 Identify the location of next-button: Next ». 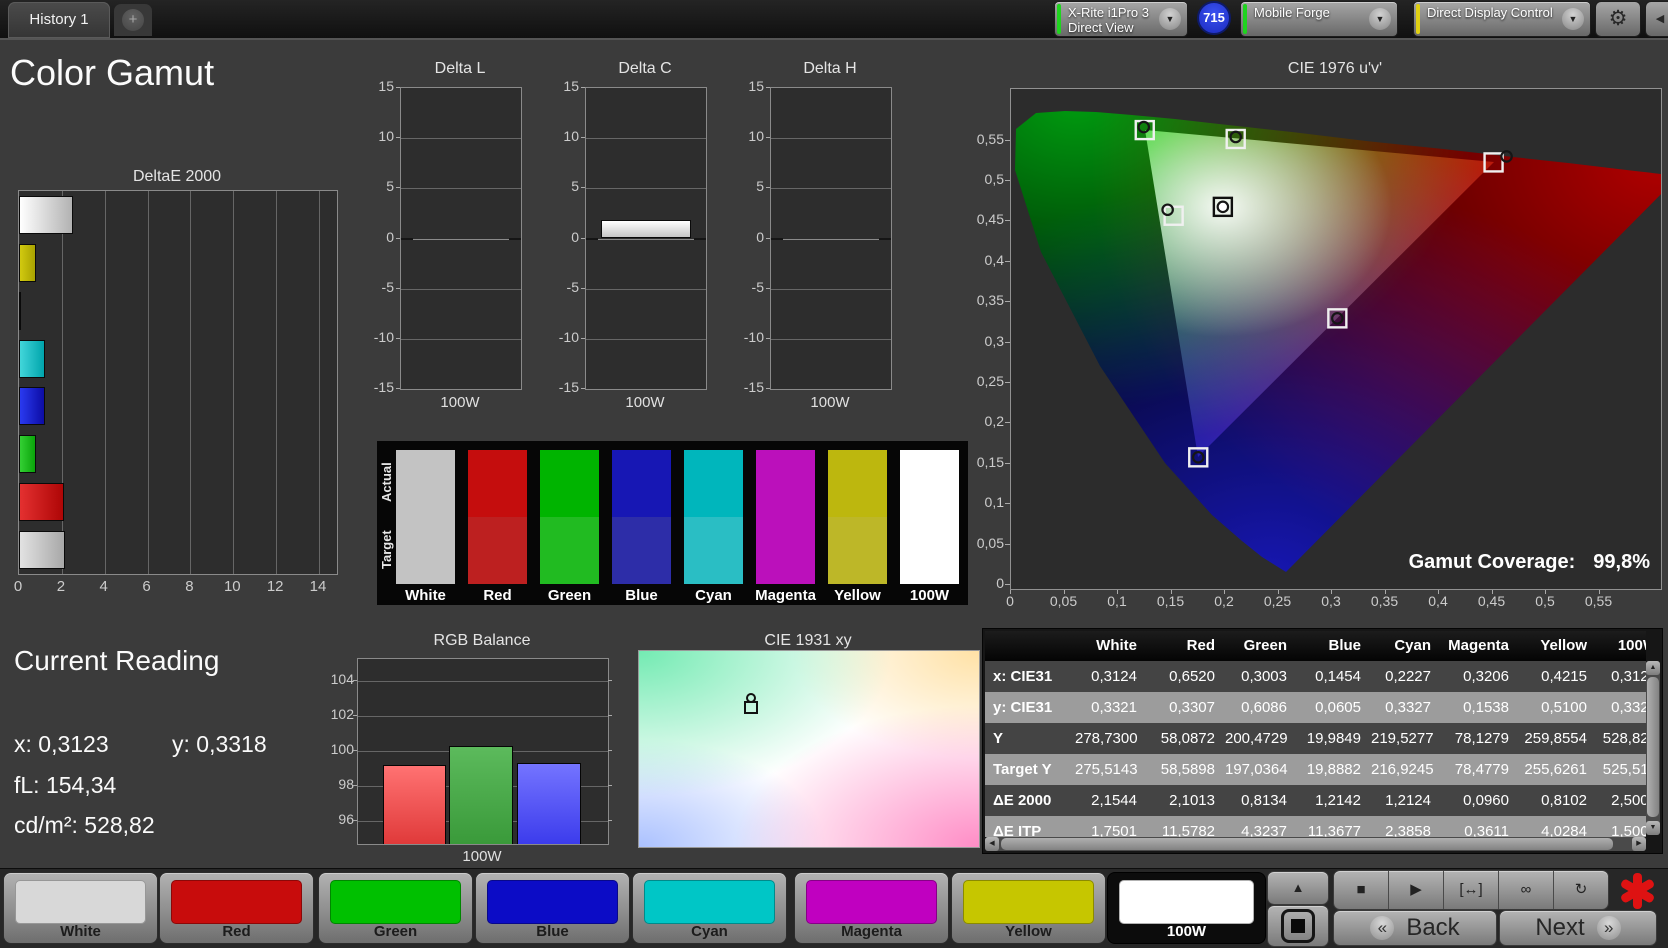
(1578, 928).